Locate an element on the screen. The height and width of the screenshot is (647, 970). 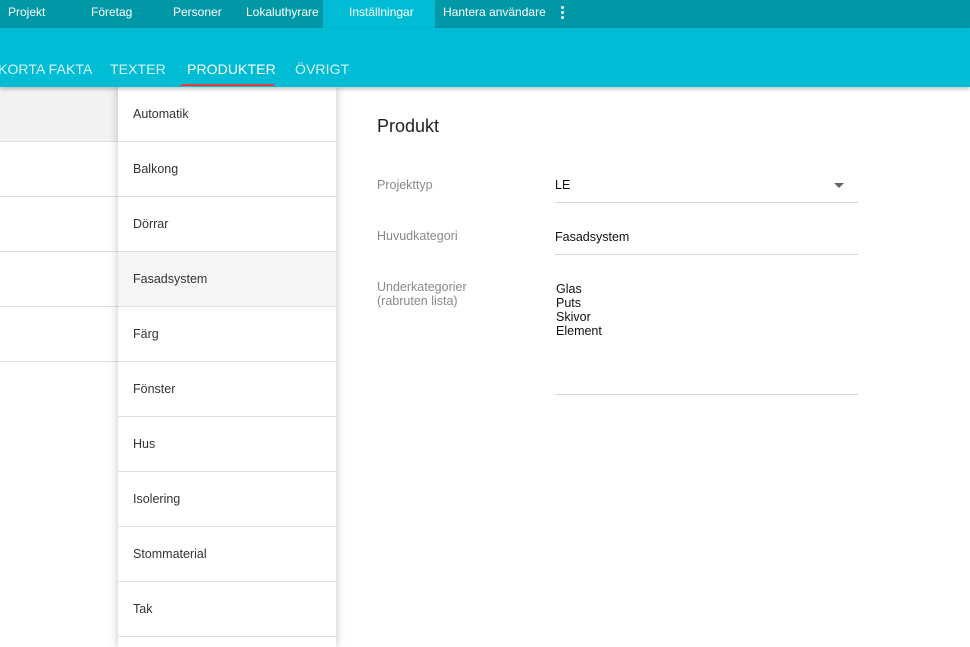
projekttyp-select: LE is located at coordinates (706, 190).